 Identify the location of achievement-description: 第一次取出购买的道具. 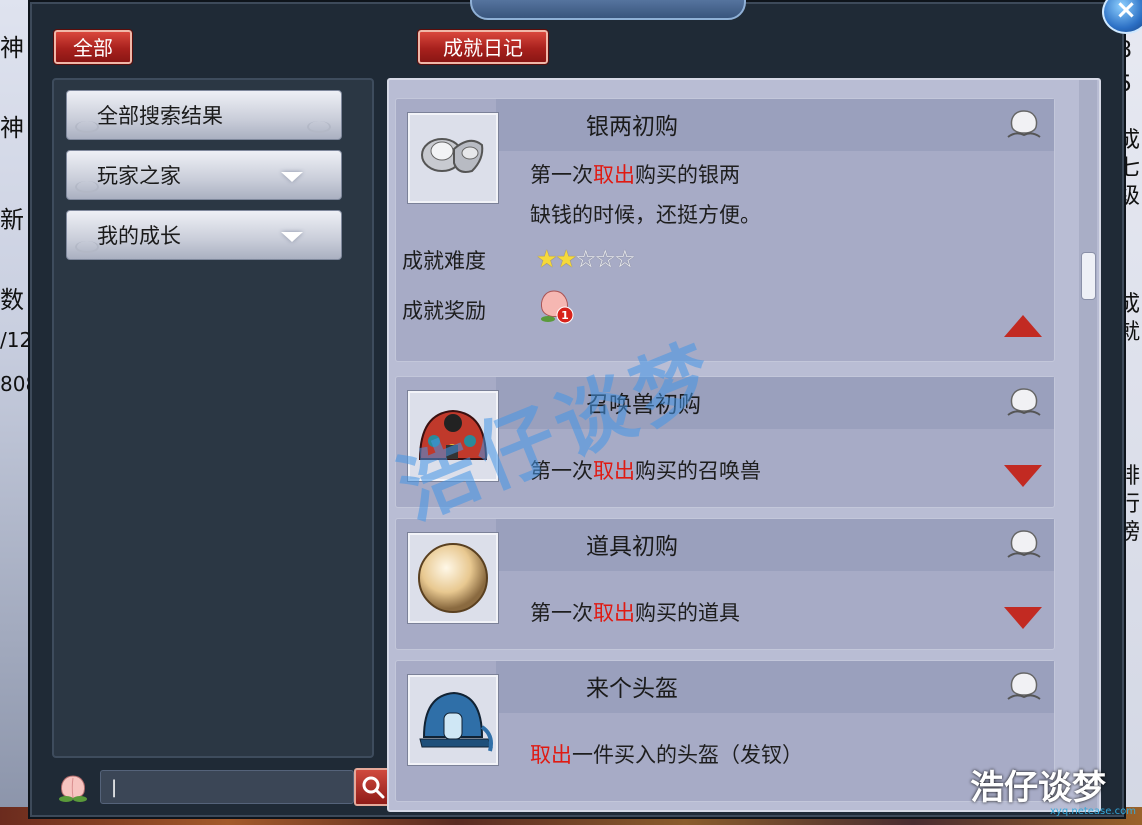
(635, 612).